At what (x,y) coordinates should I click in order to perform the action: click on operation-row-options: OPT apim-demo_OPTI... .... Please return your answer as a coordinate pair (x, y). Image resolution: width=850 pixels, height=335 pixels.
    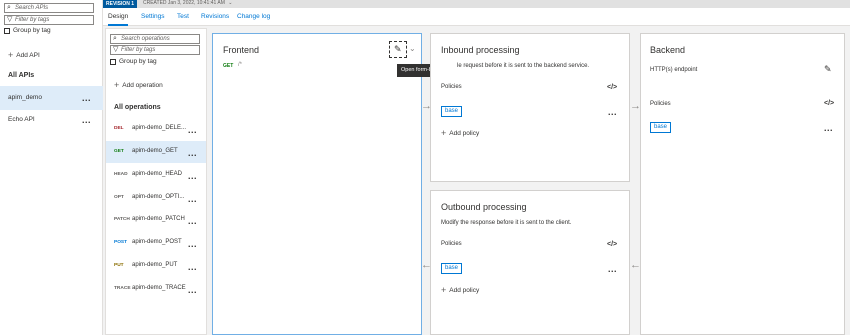
    Looking at the image, I should click on (156, 198).